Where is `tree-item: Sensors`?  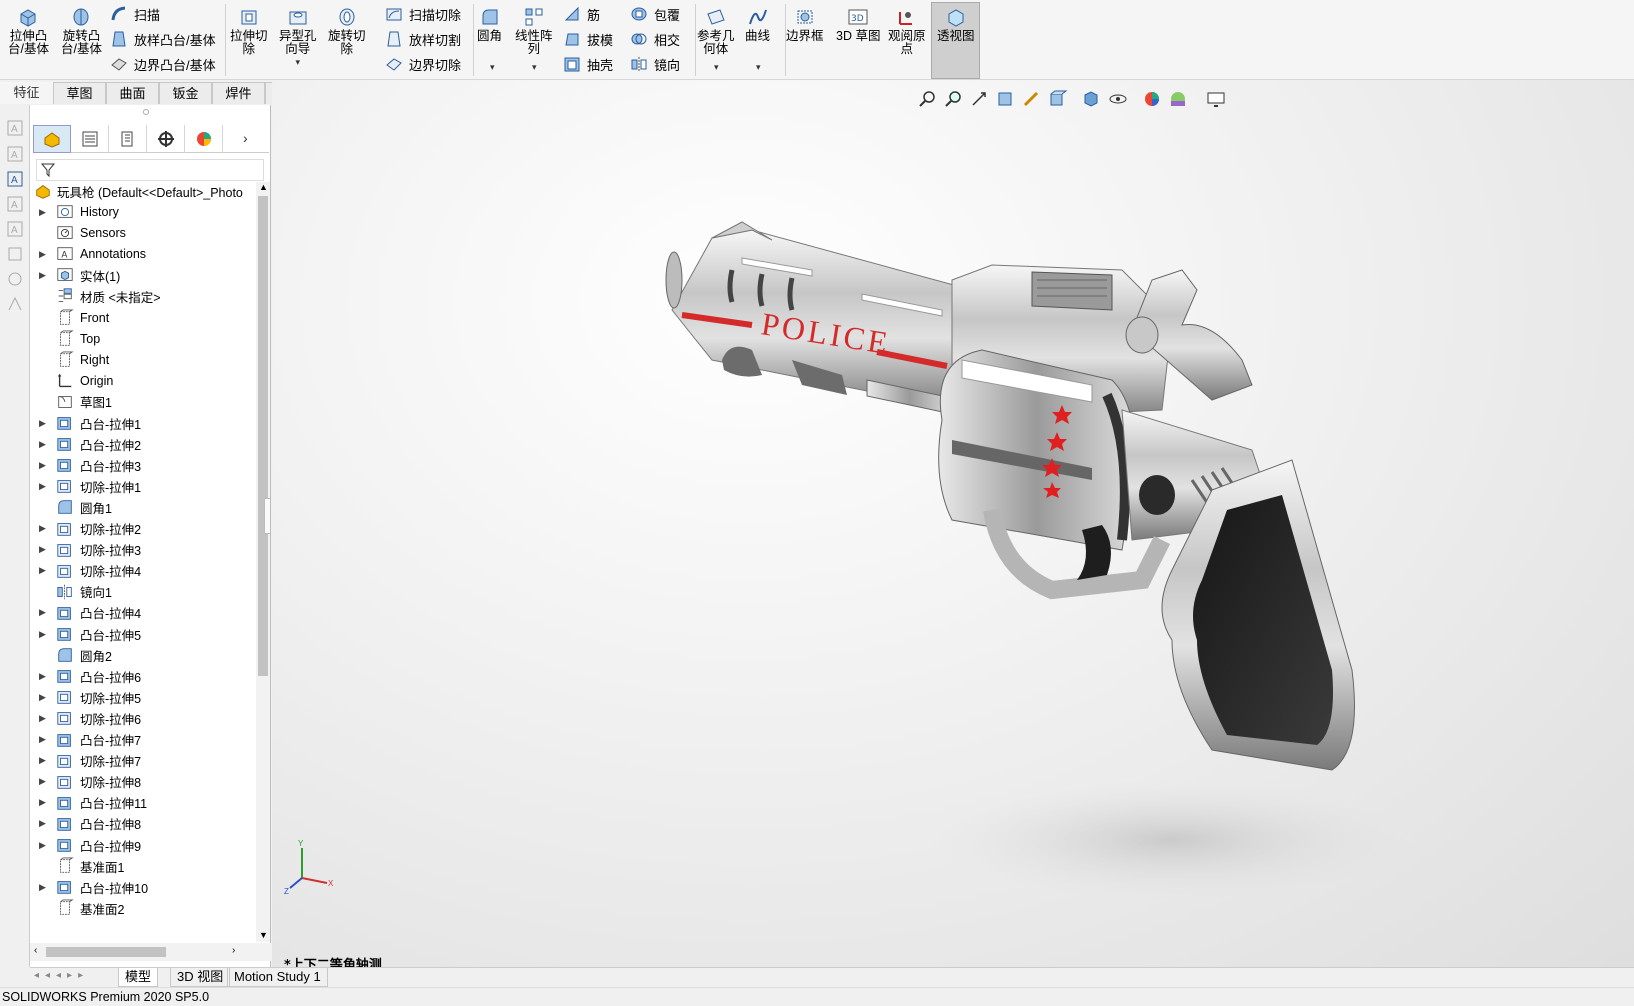
tree-item: Sensors is located at coordinates (144, 233).